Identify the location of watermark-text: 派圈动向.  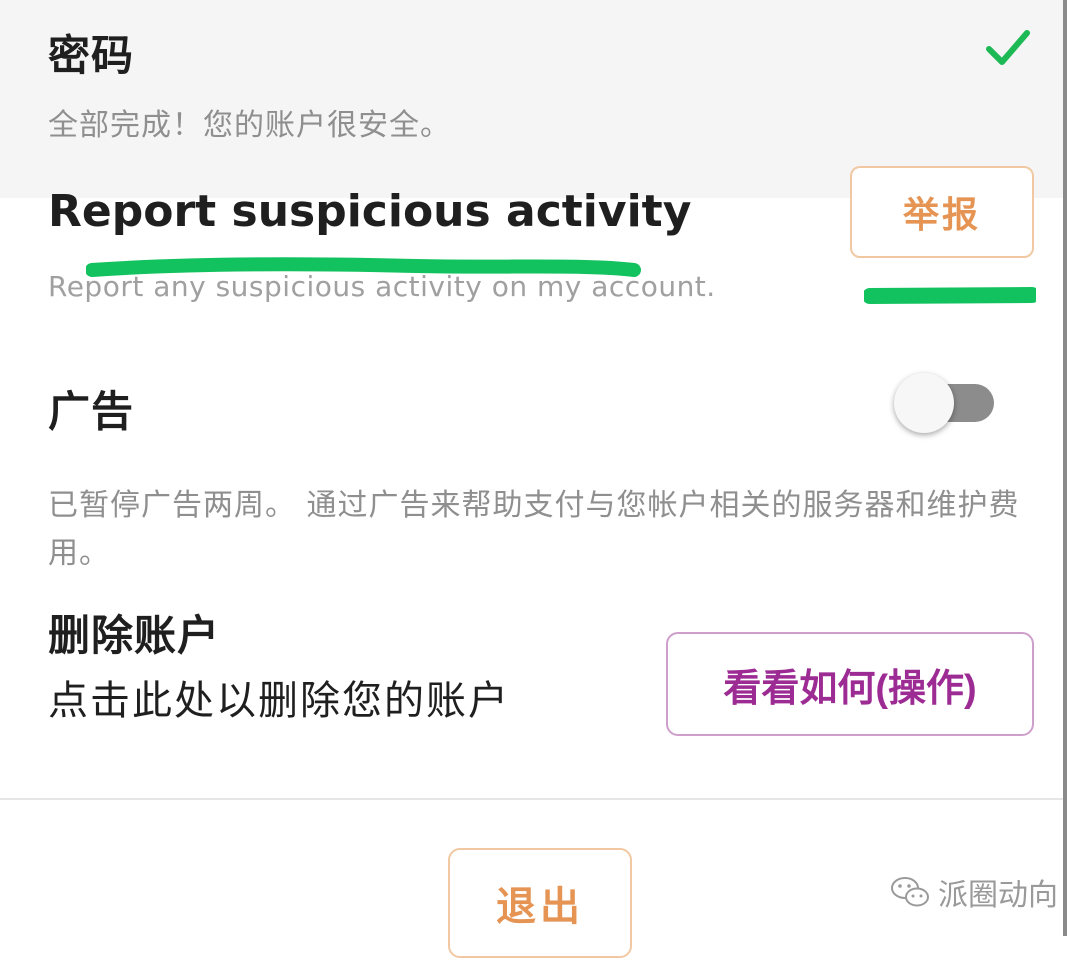
(998, 895).